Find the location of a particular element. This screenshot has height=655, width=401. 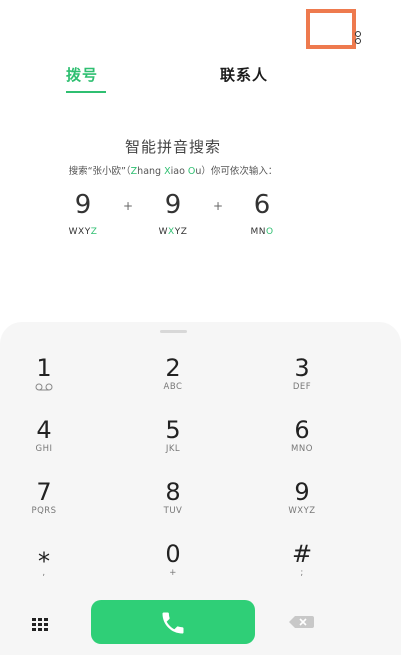

key-0: 0 + is located at coordinates (173, 568).